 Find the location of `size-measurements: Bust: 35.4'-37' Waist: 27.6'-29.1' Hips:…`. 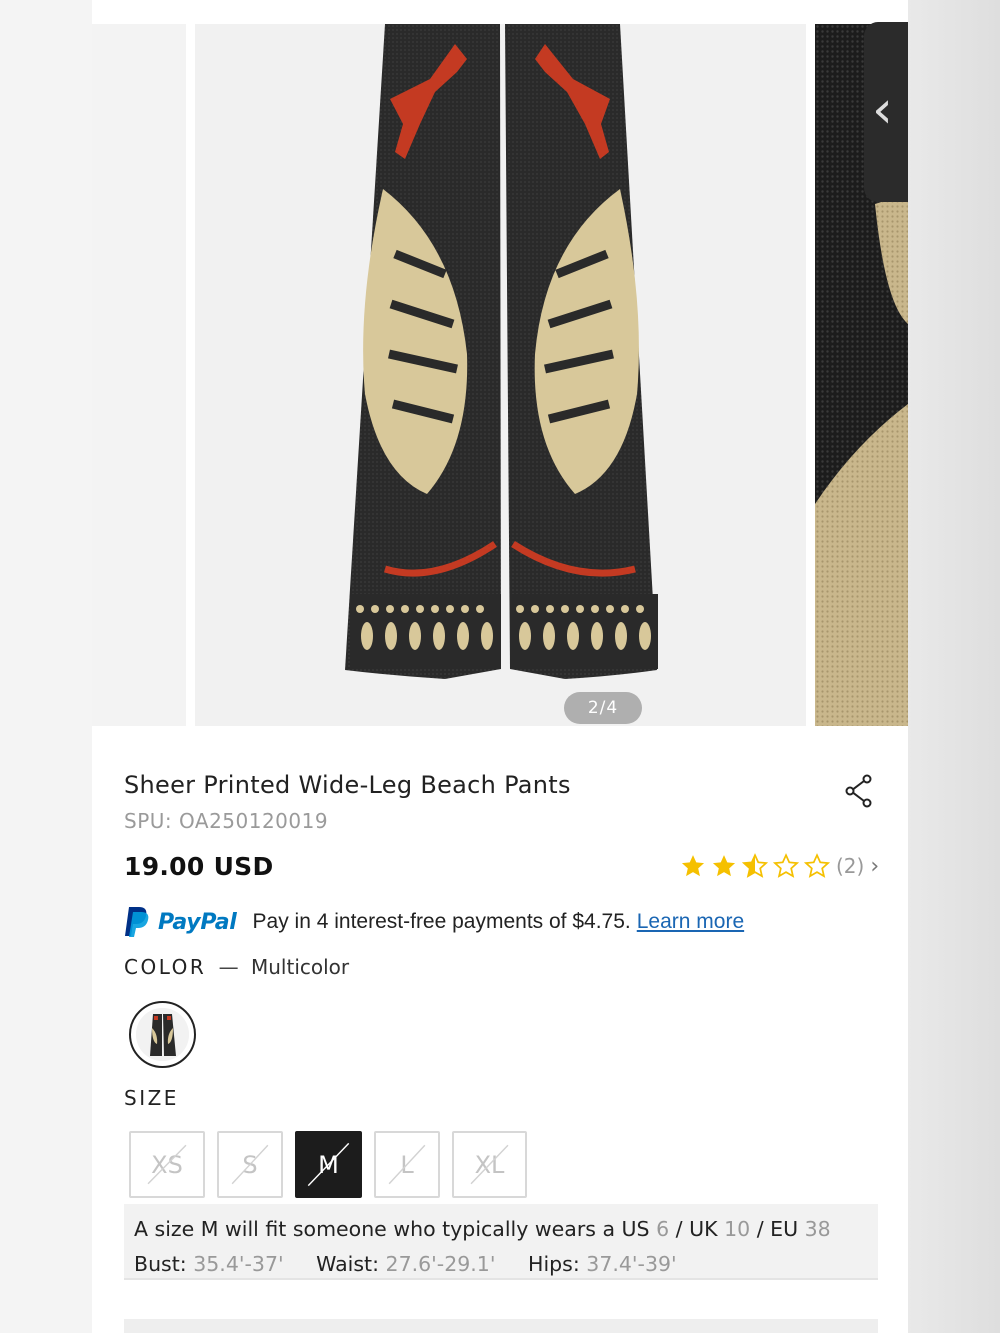

size-measurements: Bust: 35.4'-37' Waist: 27.6'-29.1' Hips:… is located at coordinates (506, 1264).